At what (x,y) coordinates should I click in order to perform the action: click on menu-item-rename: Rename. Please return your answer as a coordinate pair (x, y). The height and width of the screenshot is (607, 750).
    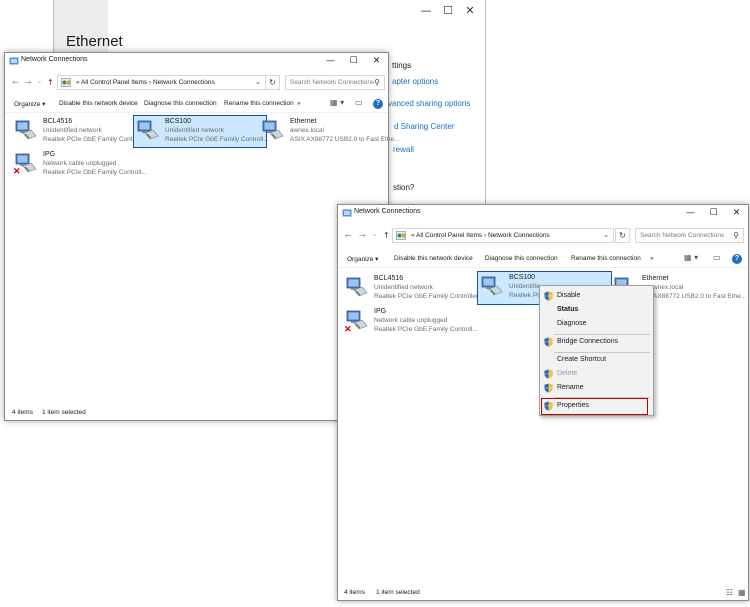
    Looking at the image, I should click on (596, 388).